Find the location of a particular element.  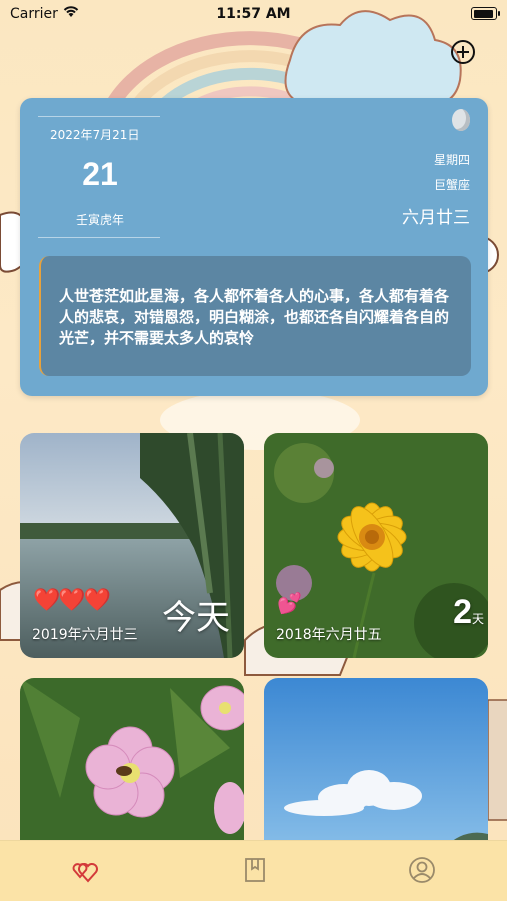

status-bar: Carrier 11:57 AM is located at coordinates (253, 14).